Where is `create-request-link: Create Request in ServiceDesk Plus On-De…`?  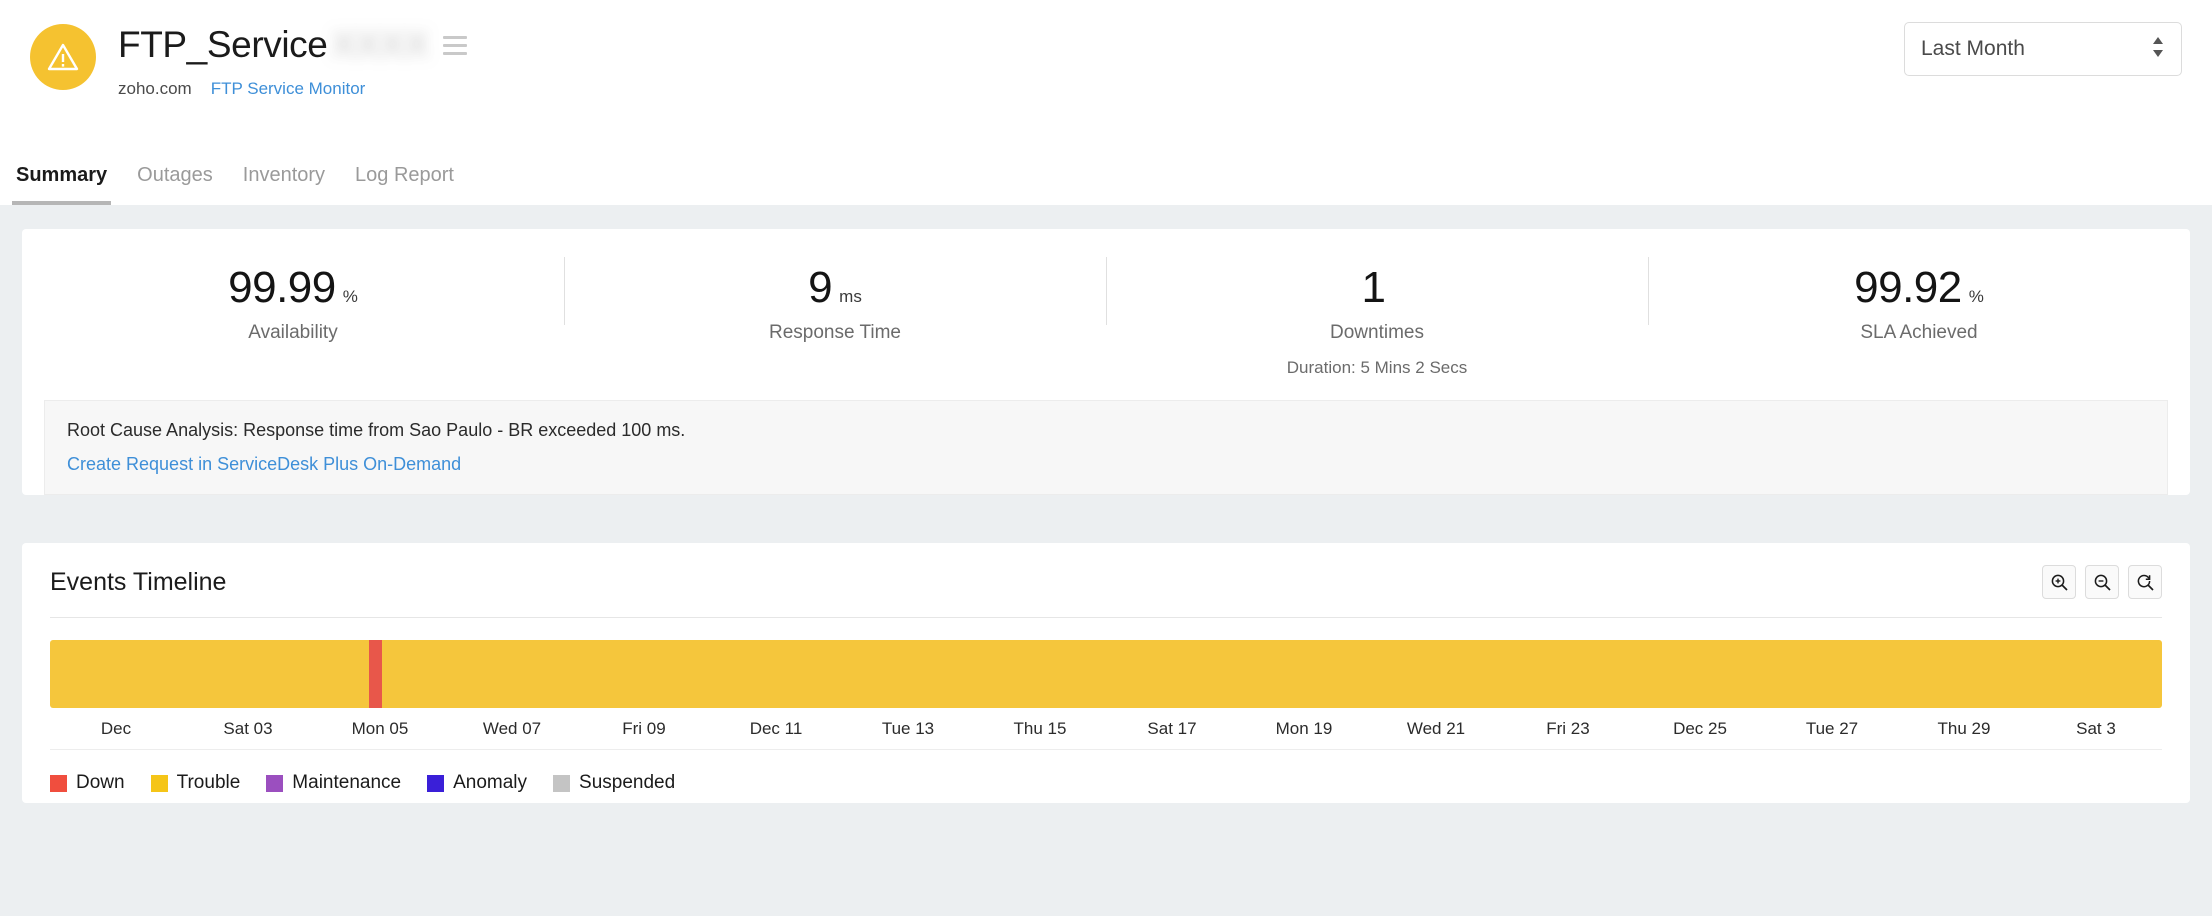
create-request-link: Create Request in ServiceDesk Plus On-De… is located at coordinates (264, 464).